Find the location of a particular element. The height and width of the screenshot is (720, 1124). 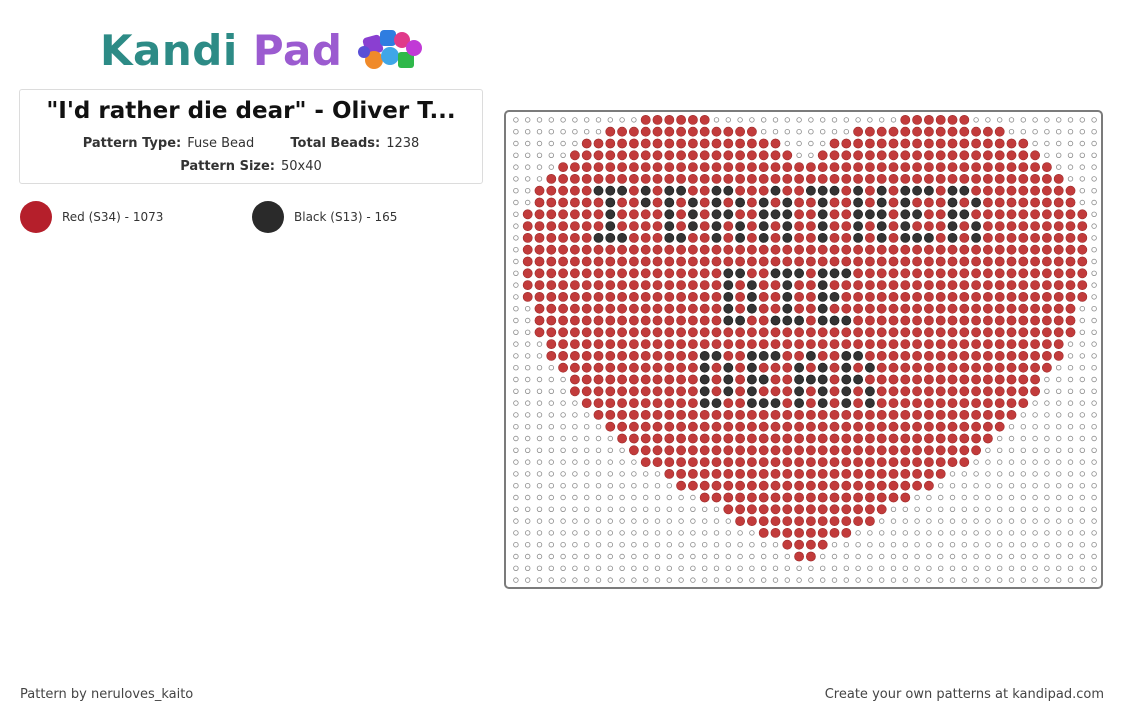

create-patterns-link: Create your own patterns at kandipad.com is located at coordinates (964, 694).